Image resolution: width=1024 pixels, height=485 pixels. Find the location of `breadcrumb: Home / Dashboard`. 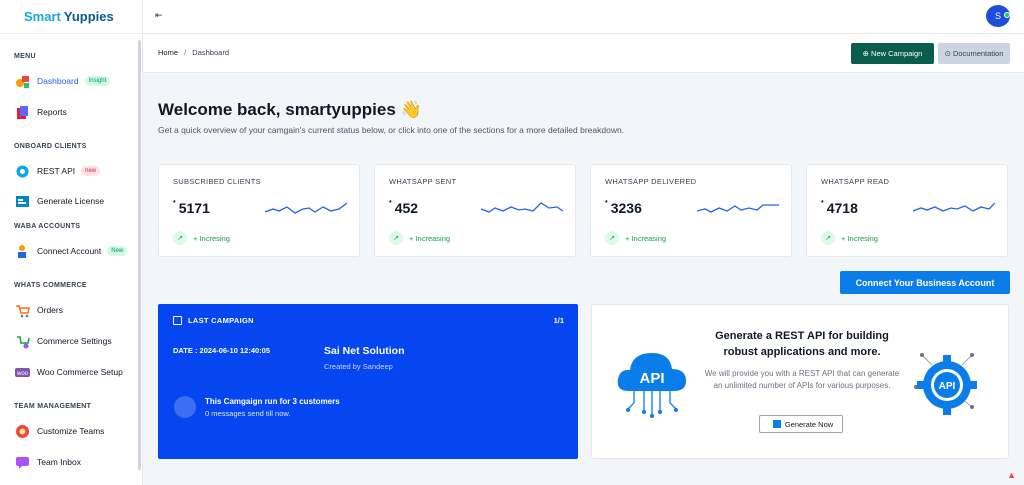

breadcrumb: Home / Dashboard is located at coordinates (193, 52).